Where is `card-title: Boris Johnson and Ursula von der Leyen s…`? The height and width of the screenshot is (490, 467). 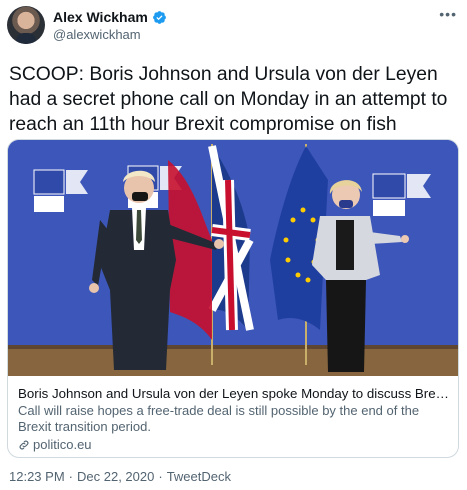
card-title: Boris Johnson and Ursula von der Leyen s… is located at coordinates (234, 393).